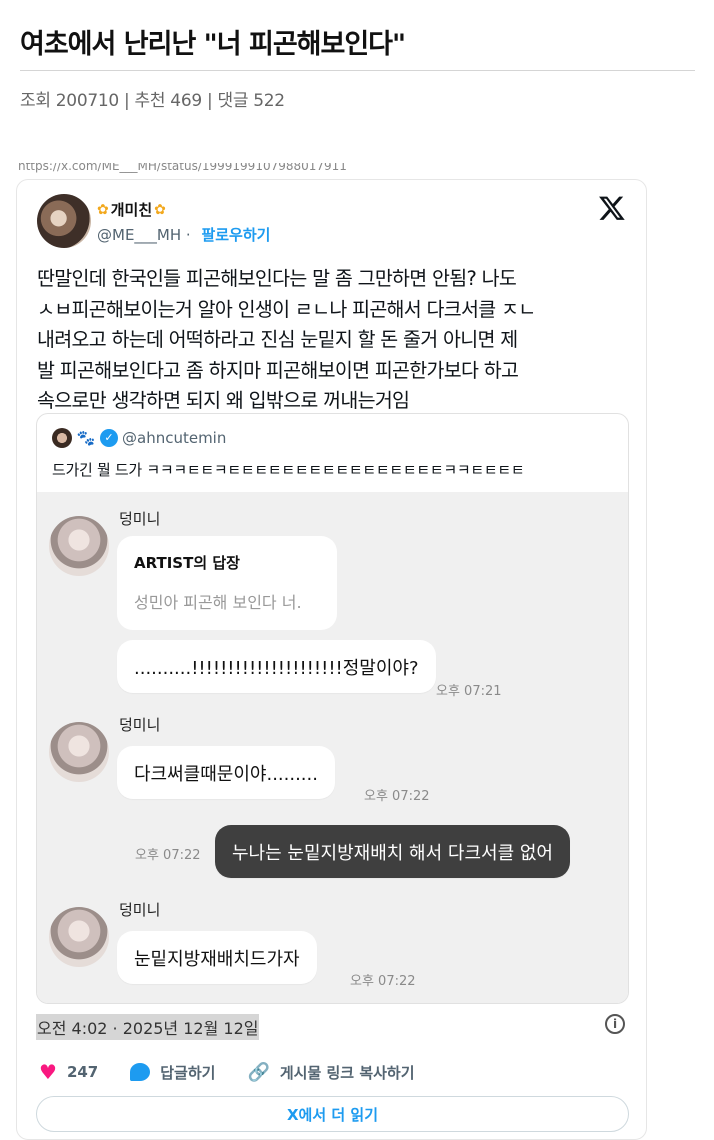  Describe the element at coordinates (243, 1072) in the screenshot. I see `tweet-actions: ♥ 247 답글하기 🔗 게시물 링크 복사하기` at that location.